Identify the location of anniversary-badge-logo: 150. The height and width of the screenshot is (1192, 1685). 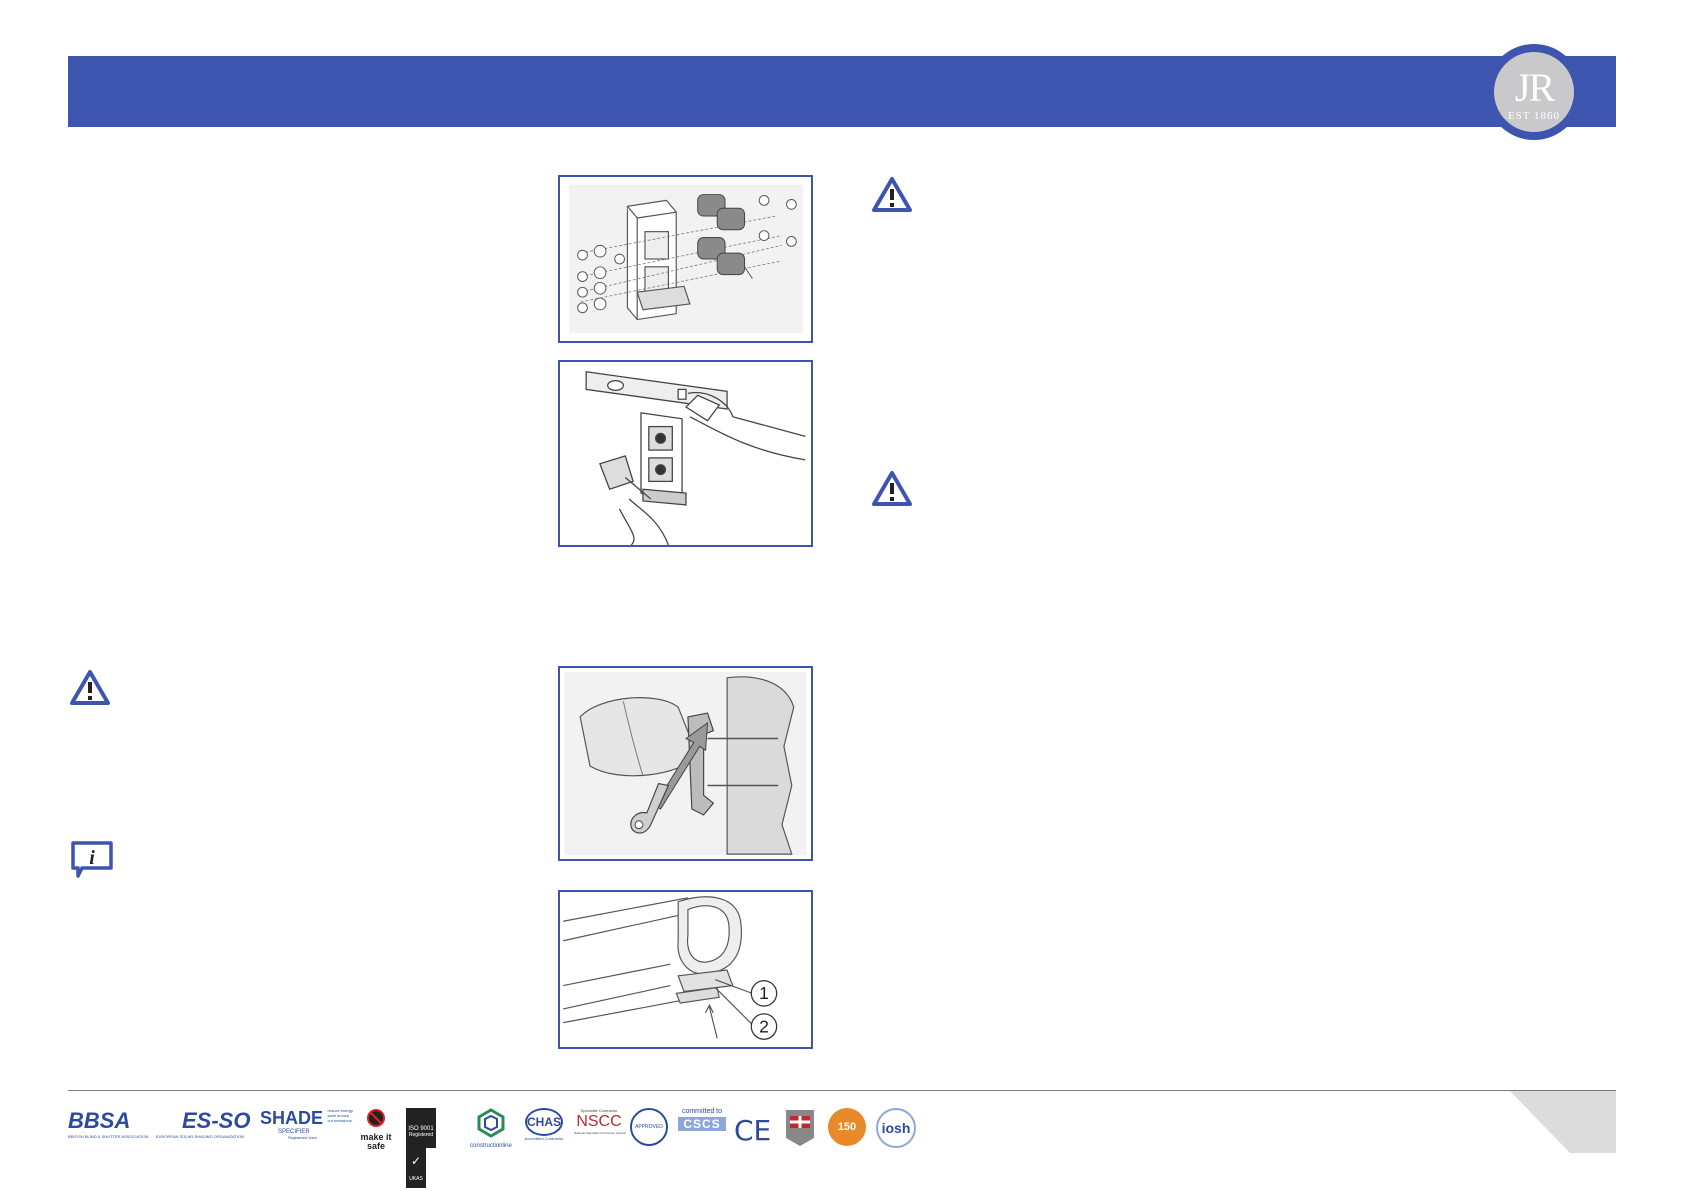
(848, 1131).